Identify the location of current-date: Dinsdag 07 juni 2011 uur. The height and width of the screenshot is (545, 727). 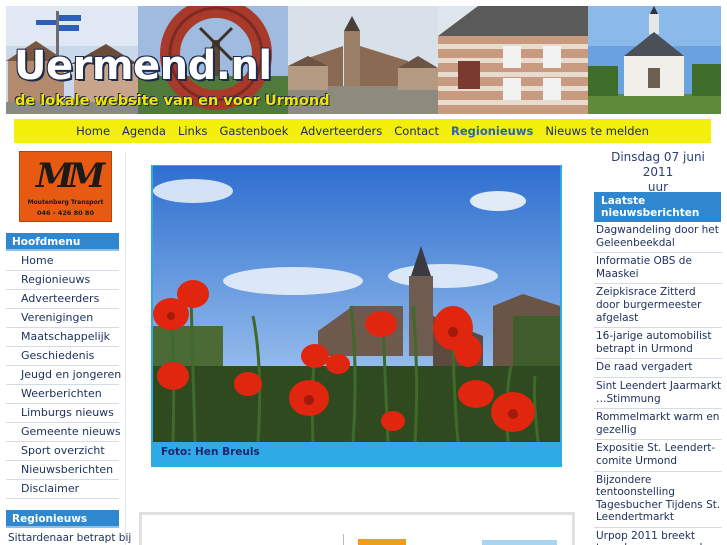
(658, 172).